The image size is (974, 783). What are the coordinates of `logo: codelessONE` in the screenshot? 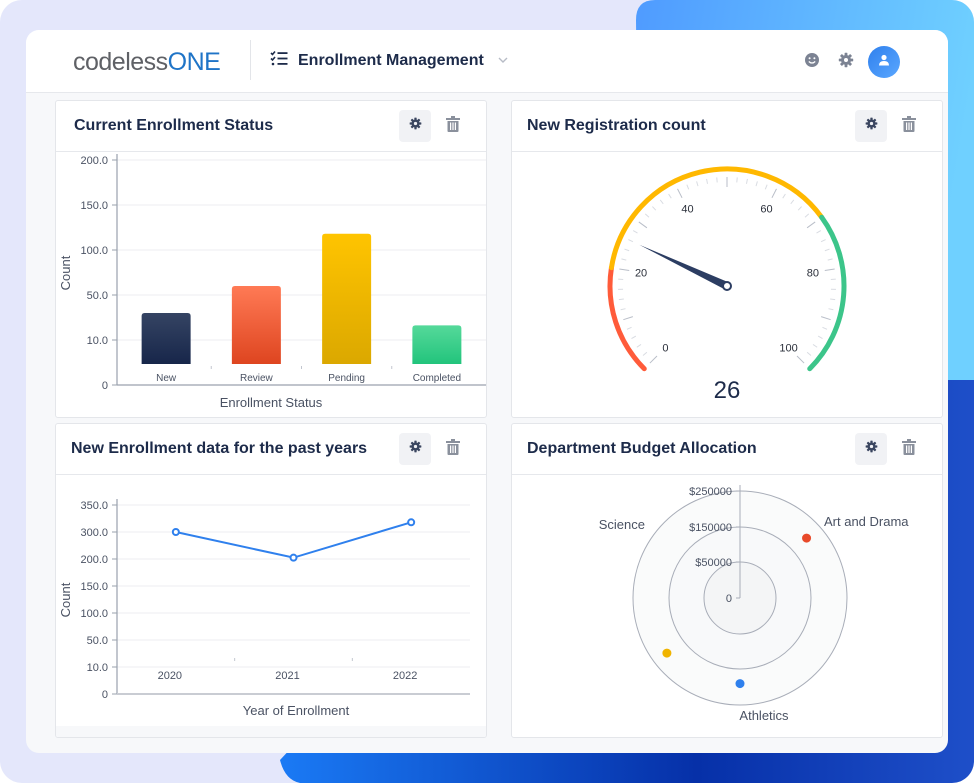 It's located at (147, 62).